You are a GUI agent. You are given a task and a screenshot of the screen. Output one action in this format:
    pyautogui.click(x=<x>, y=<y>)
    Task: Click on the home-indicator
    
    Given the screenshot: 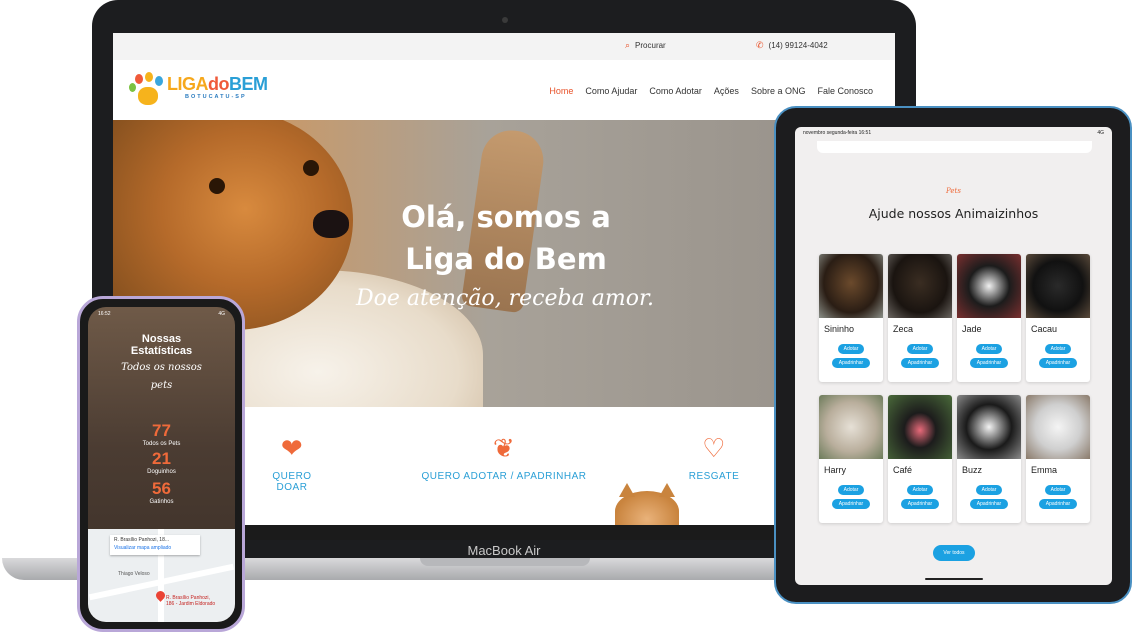 What is the action you would take?
    pyautogui.click(x=954, y=579)
    